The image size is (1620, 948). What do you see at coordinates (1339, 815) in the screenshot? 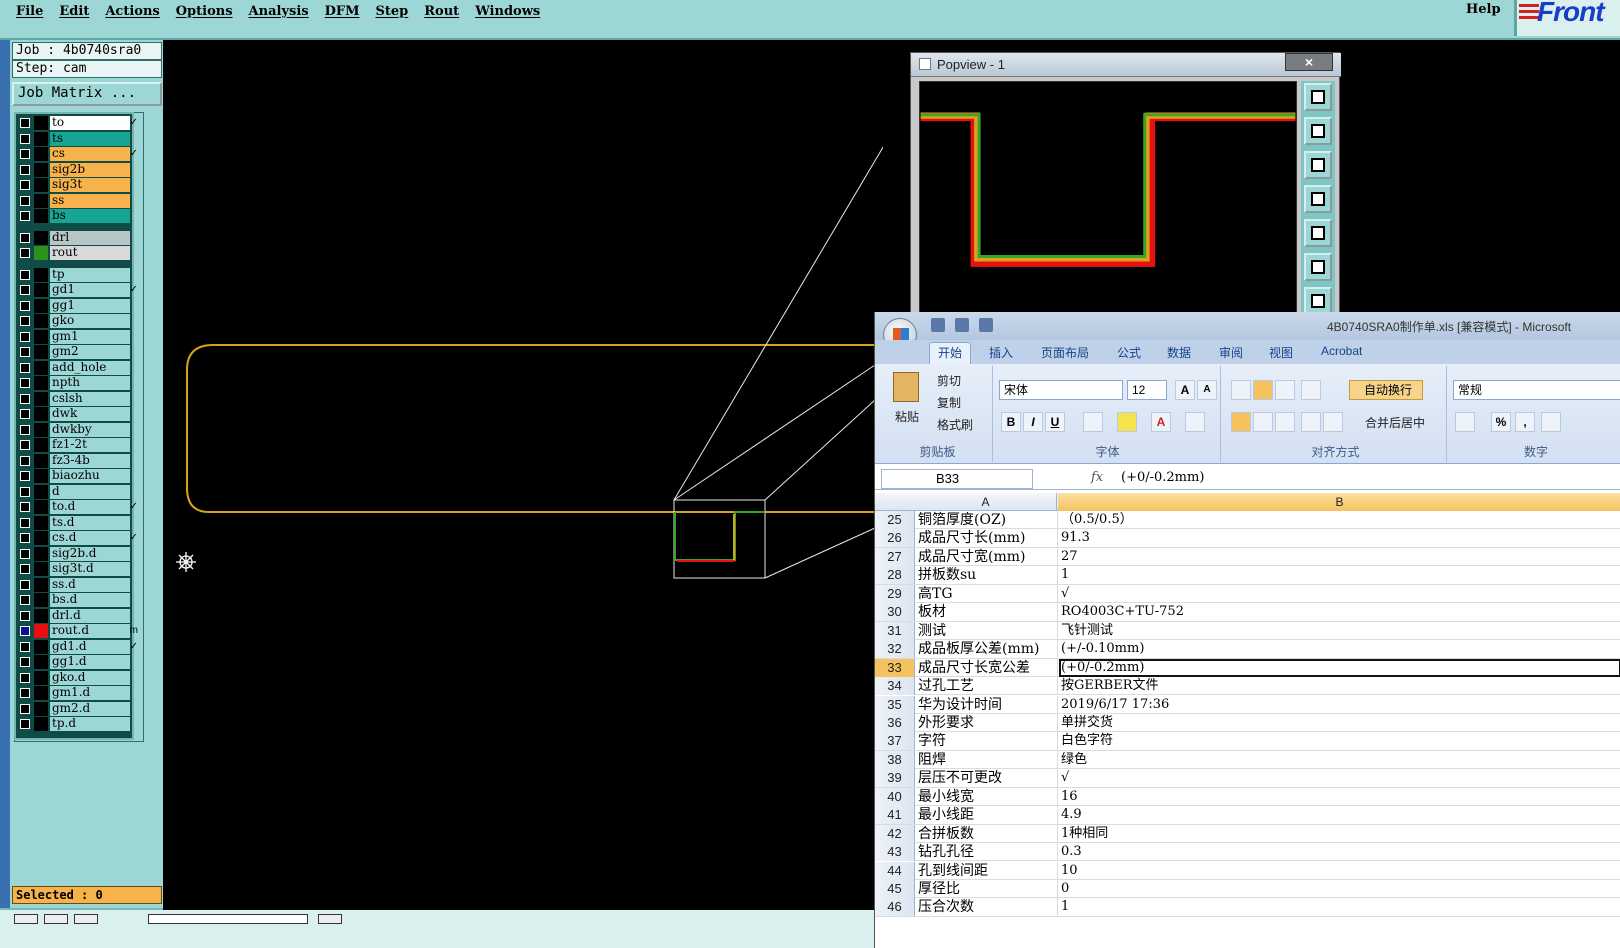
I see `cell-b: 4.9` at bounding box center [1339, 815].